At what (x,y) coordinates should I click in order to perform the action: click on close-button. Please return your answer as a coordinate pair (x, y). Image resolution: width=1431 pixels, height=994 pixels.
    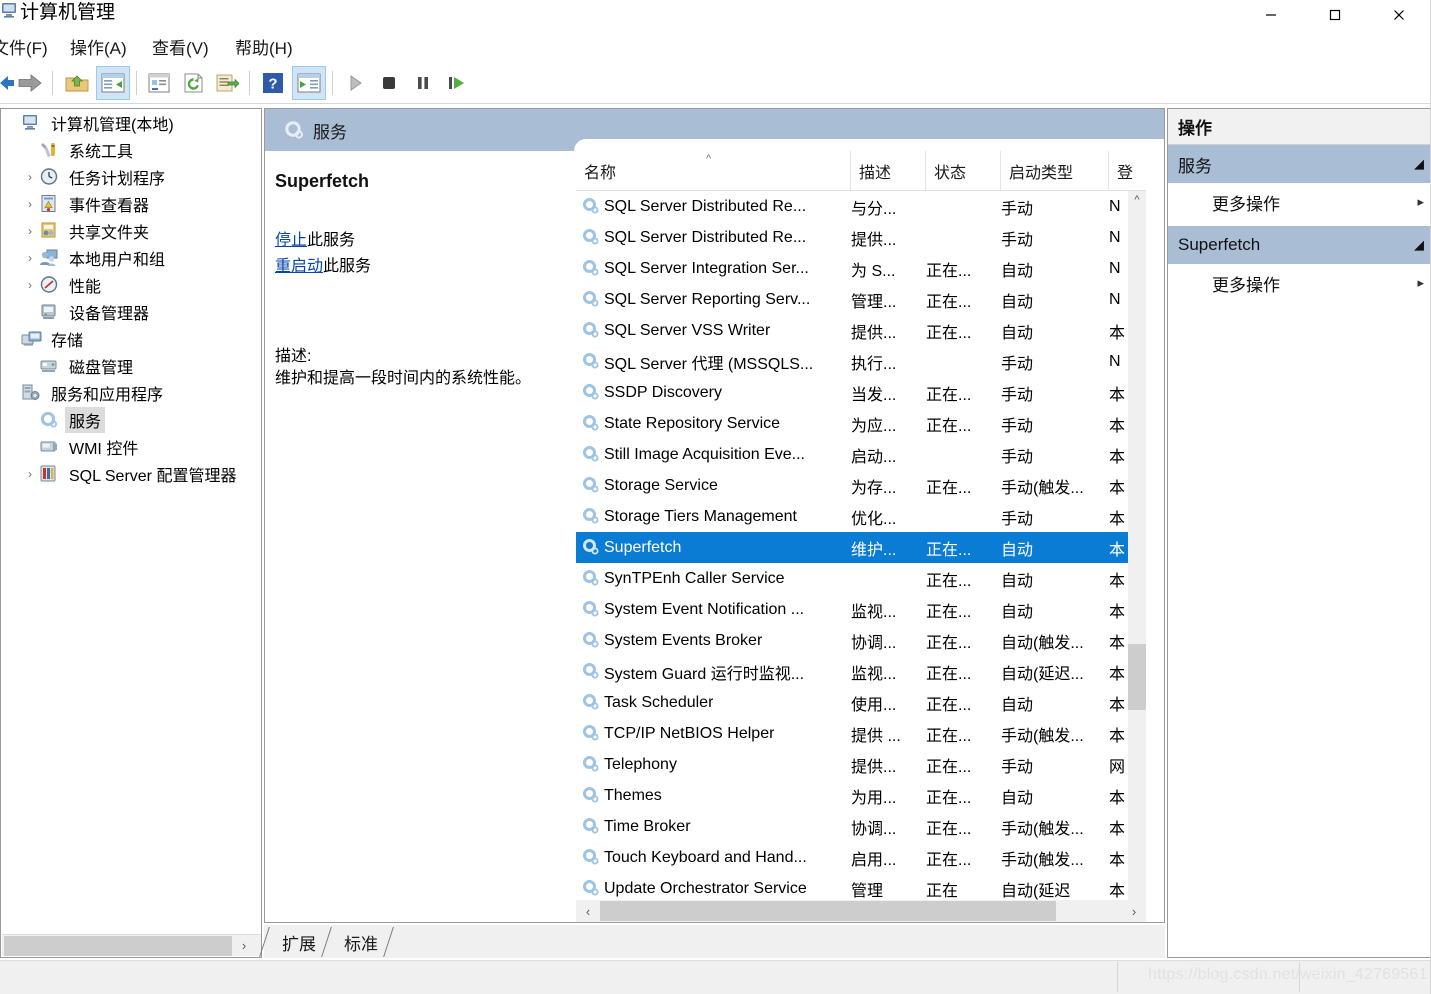
    Looking at the image, I should click on (1399, 15).